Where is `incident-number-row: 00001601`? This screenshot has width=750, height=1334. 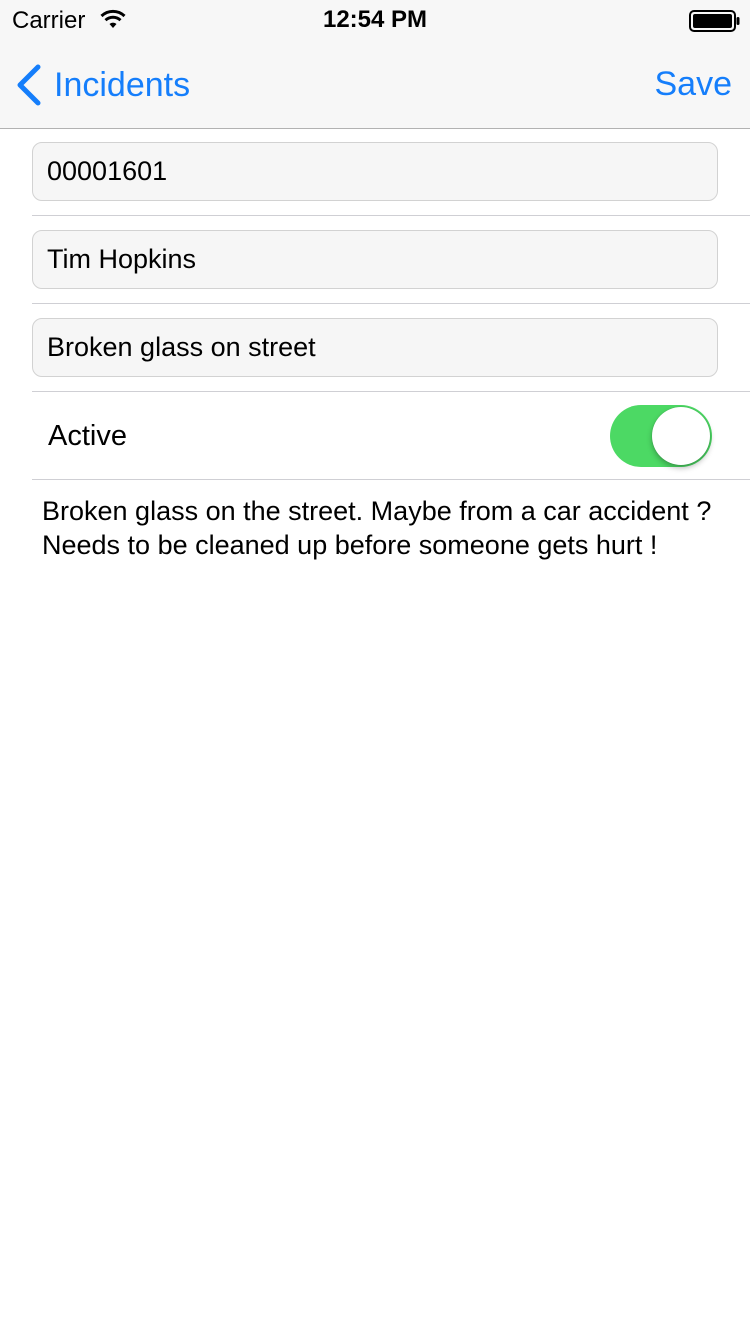 incident-number-row: 00001601 is located at coordinates (391, 172).